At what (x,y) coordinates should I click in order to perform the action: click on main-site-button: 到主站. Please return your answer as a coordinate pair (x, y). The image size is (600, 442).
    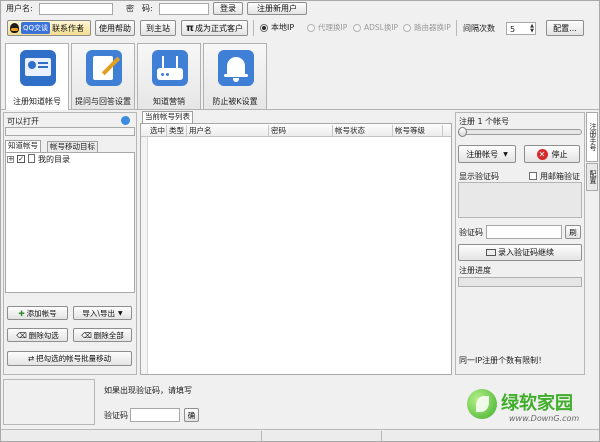
    Looking at the image, I should click on (158, 28).